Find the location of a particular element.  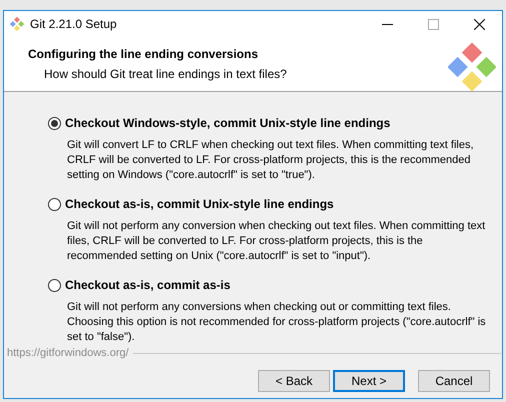

option-description: Git will not perform any conversion when checking out text files. When committing text files, CRLF will be converted to LF. For cross-platform projects, this is the recommended setting on Unix ("core.autocrlf" is set to "input"). is located at coordinates (276, 241).